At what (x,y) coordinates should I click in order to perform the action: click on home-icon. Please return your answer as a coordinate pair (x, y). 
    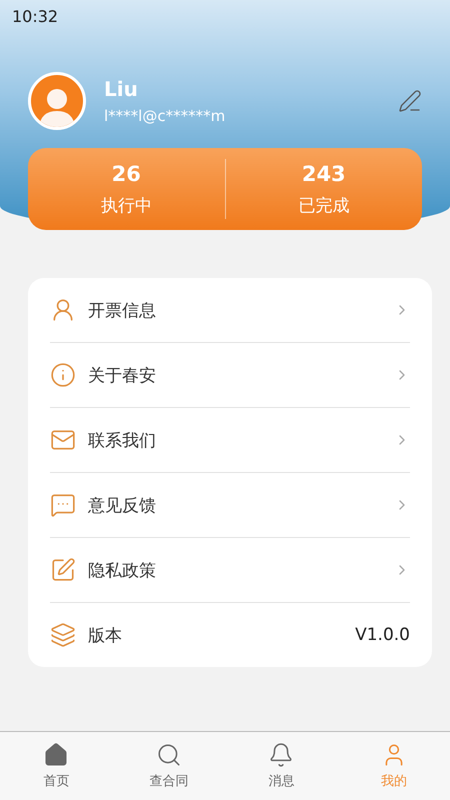
    Looking at the image, I should click on (56, 755).